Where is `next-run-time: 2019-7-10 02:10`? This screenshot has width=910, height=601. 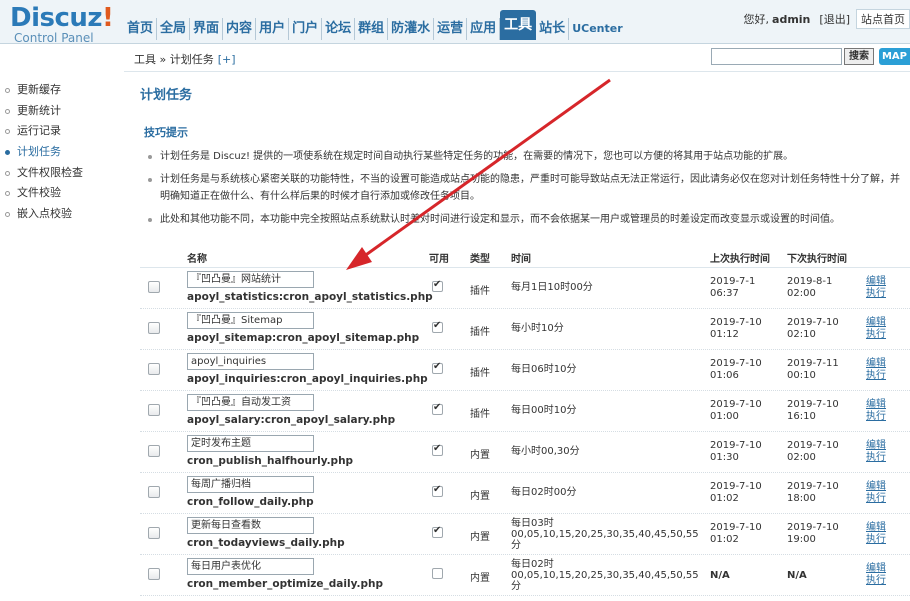
next-run-time: 2019-7-10 02:10 is located at coordinates (813, 328).